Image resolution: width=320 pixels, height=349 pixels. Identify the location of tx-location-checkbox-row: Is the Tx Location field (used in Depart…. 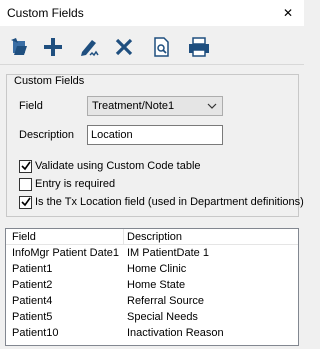
(161, 202).